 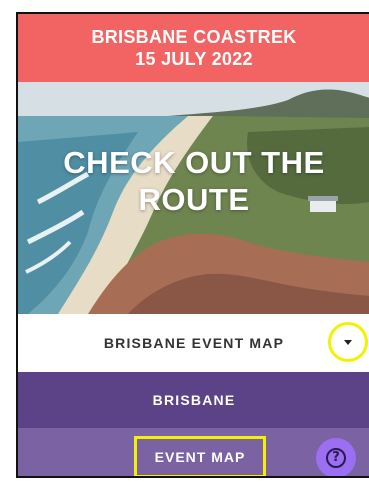 I want to click on event-name: BRISBANE COASTREK, so click(x=194, y=37).